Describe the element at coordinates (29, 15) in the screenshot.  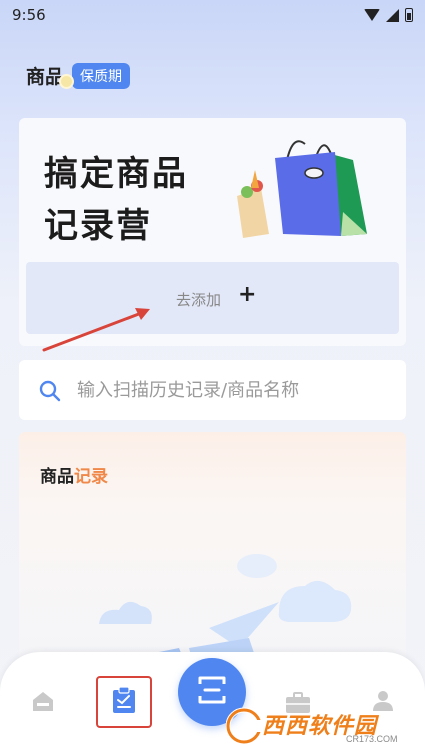
I see `status-time: 9:56` at that location.